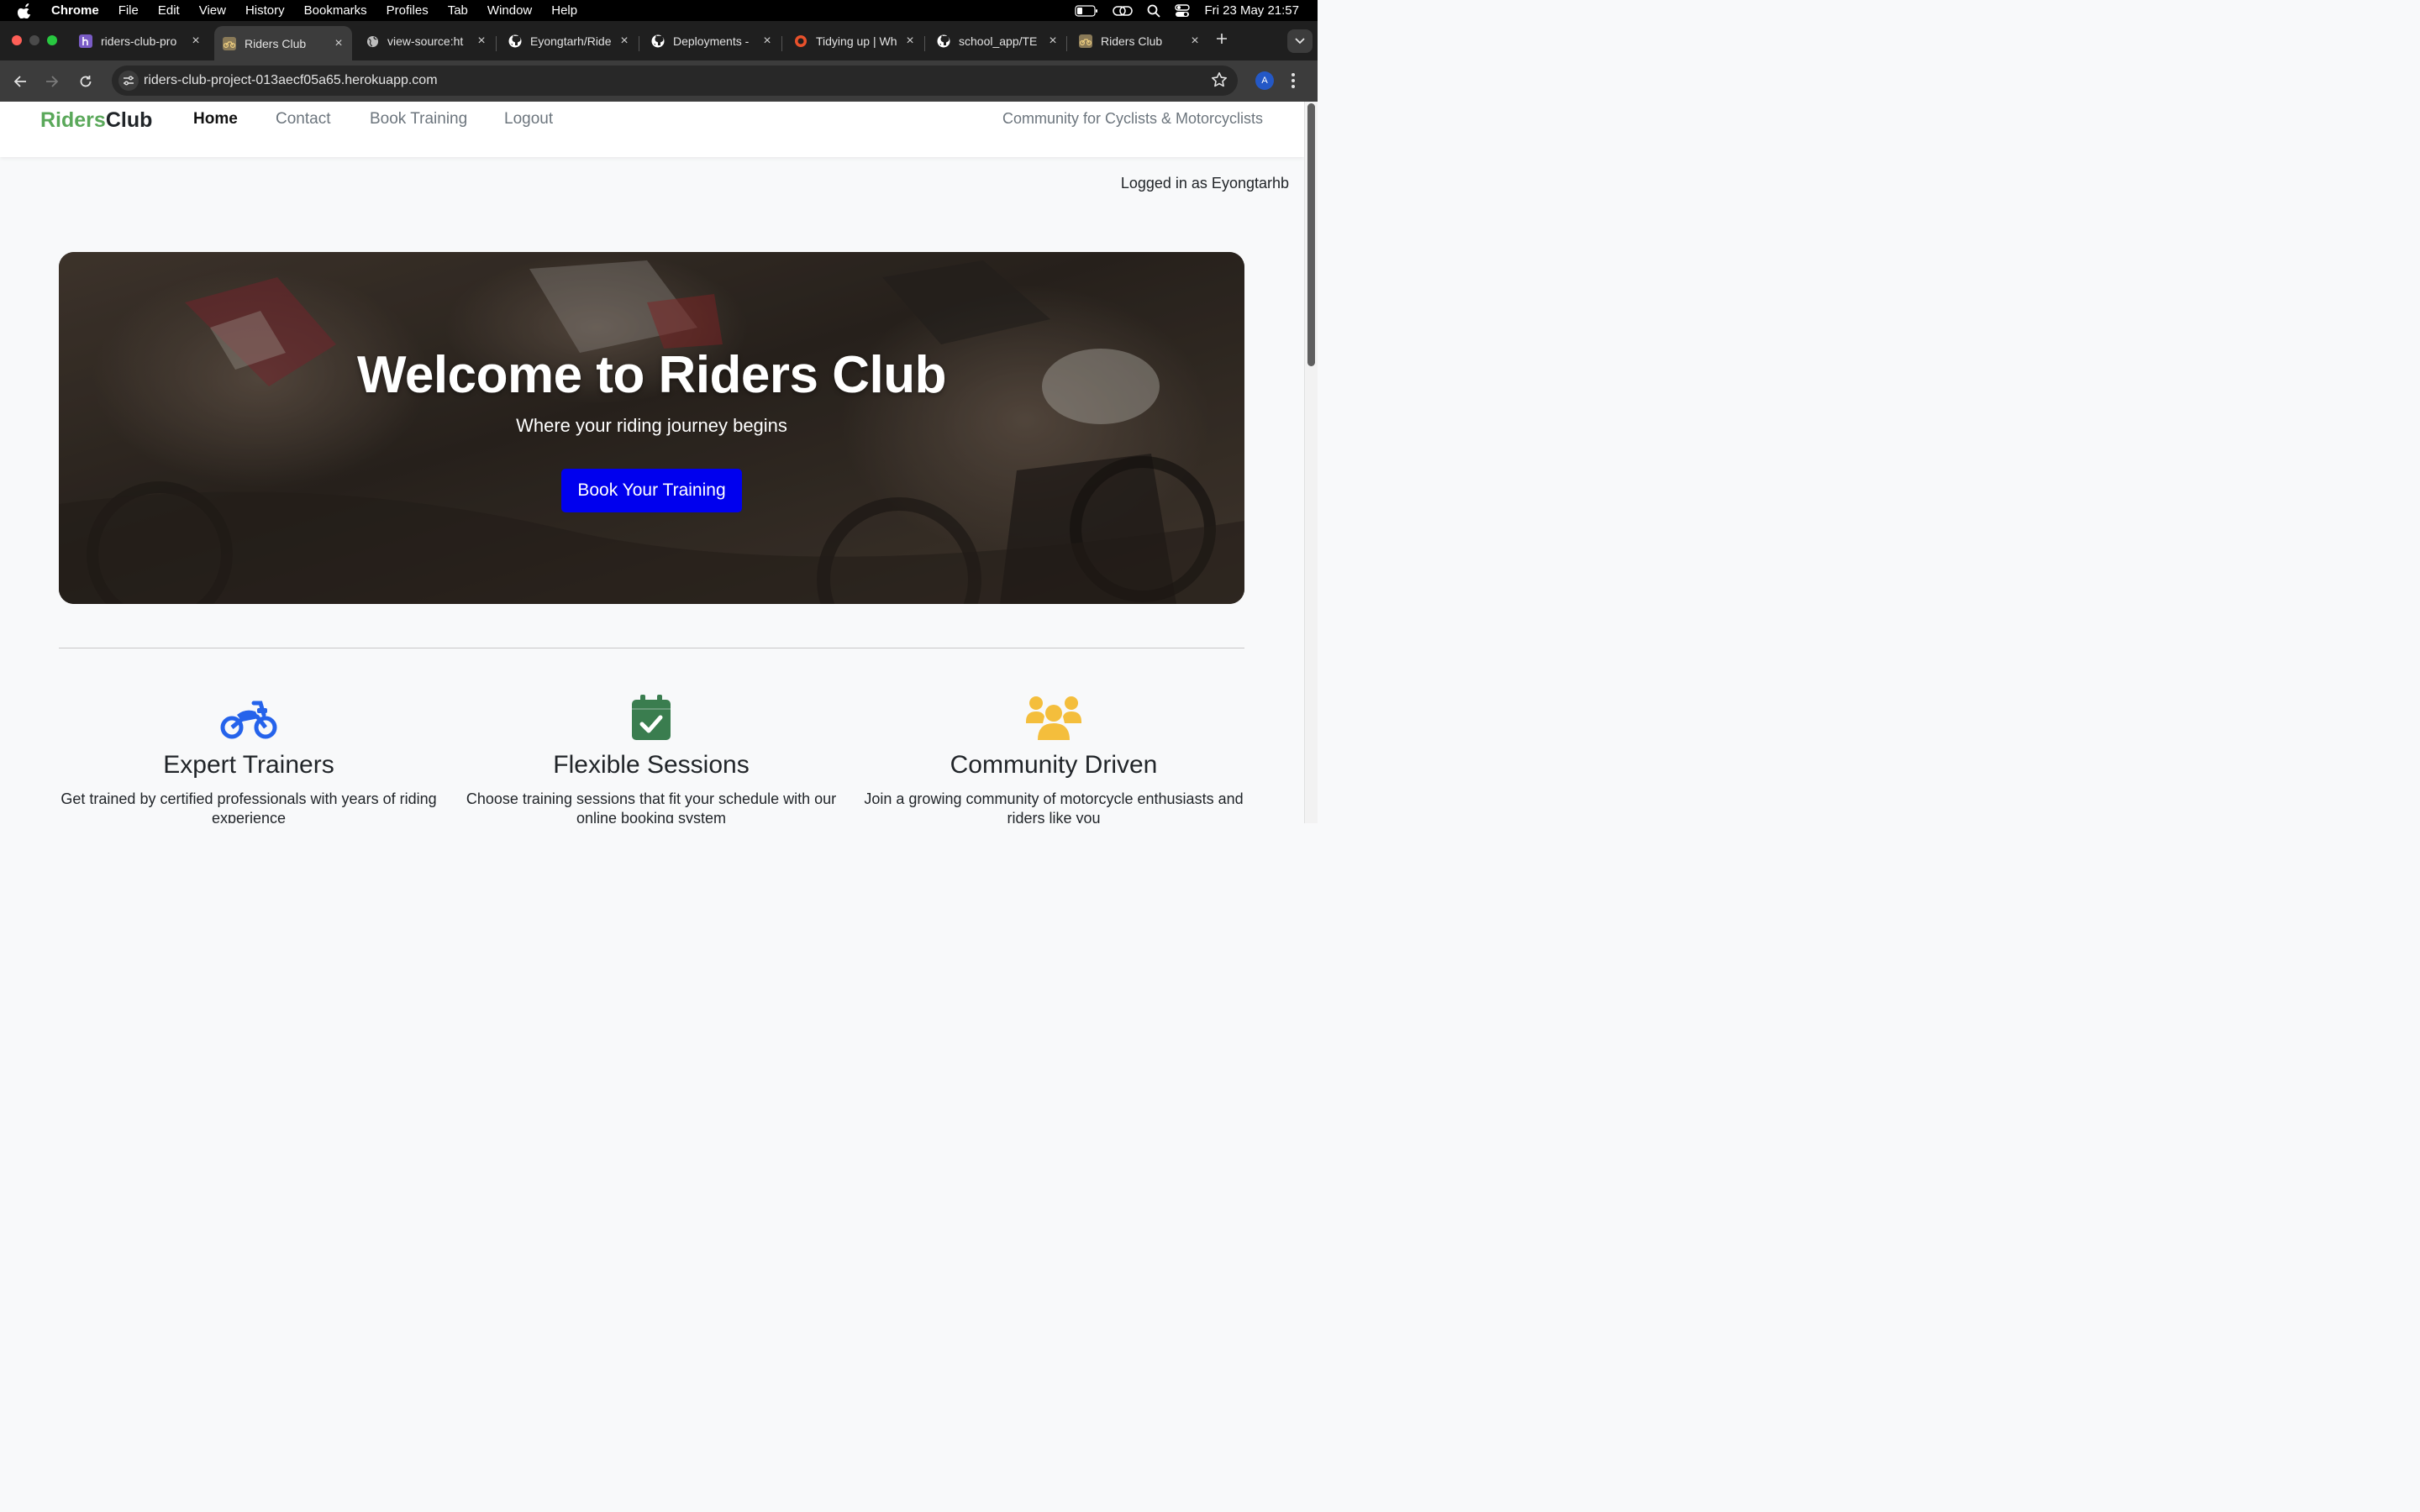  I want to click on hero-subtitle: Where your riding journey begins, so click(651, 425).